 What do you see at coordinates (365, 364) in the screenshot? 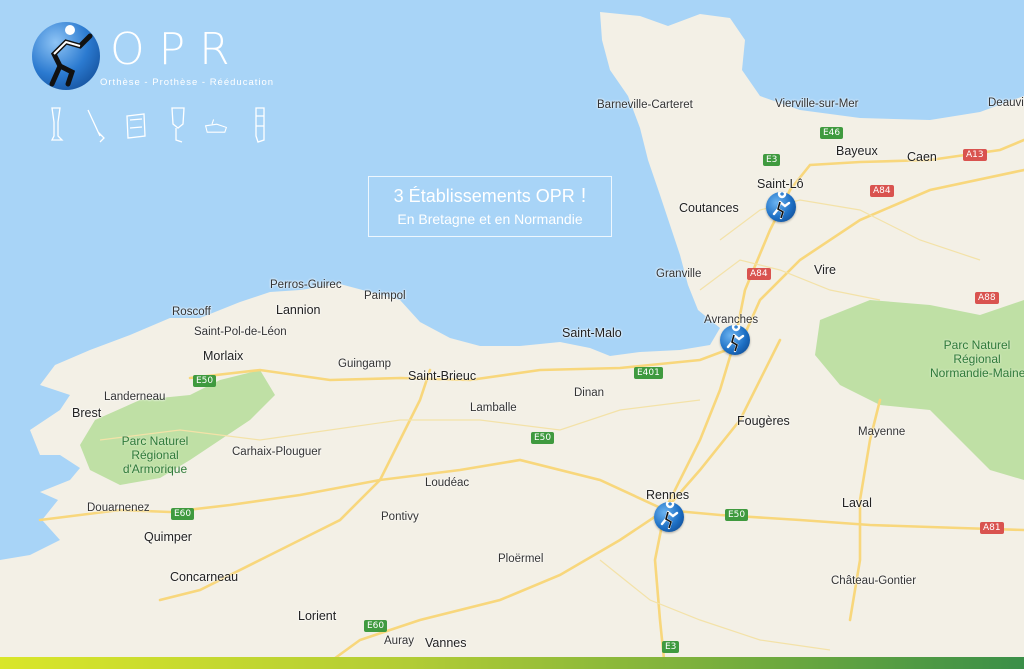
I see `city-guingamp: Guingamp` at bounding box center [365, 364].